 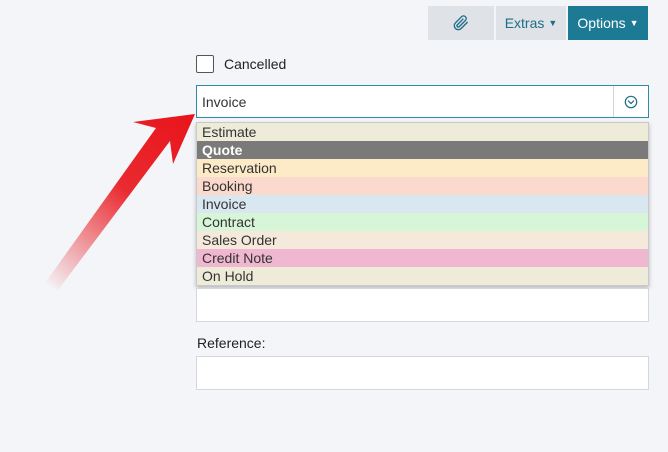 I want to click on cancelled-row: Cancelled, so click(x=241, y=64).